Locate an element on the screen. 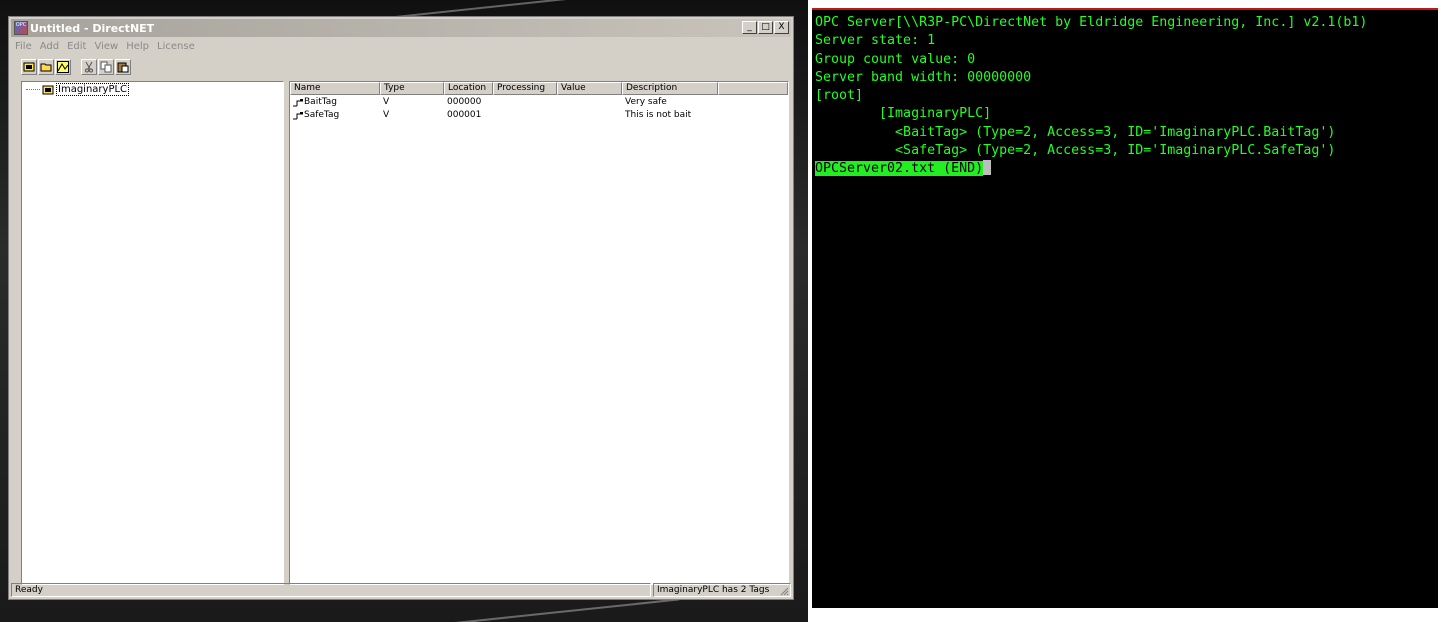  new-device-button is located at coordinates (29, 67).